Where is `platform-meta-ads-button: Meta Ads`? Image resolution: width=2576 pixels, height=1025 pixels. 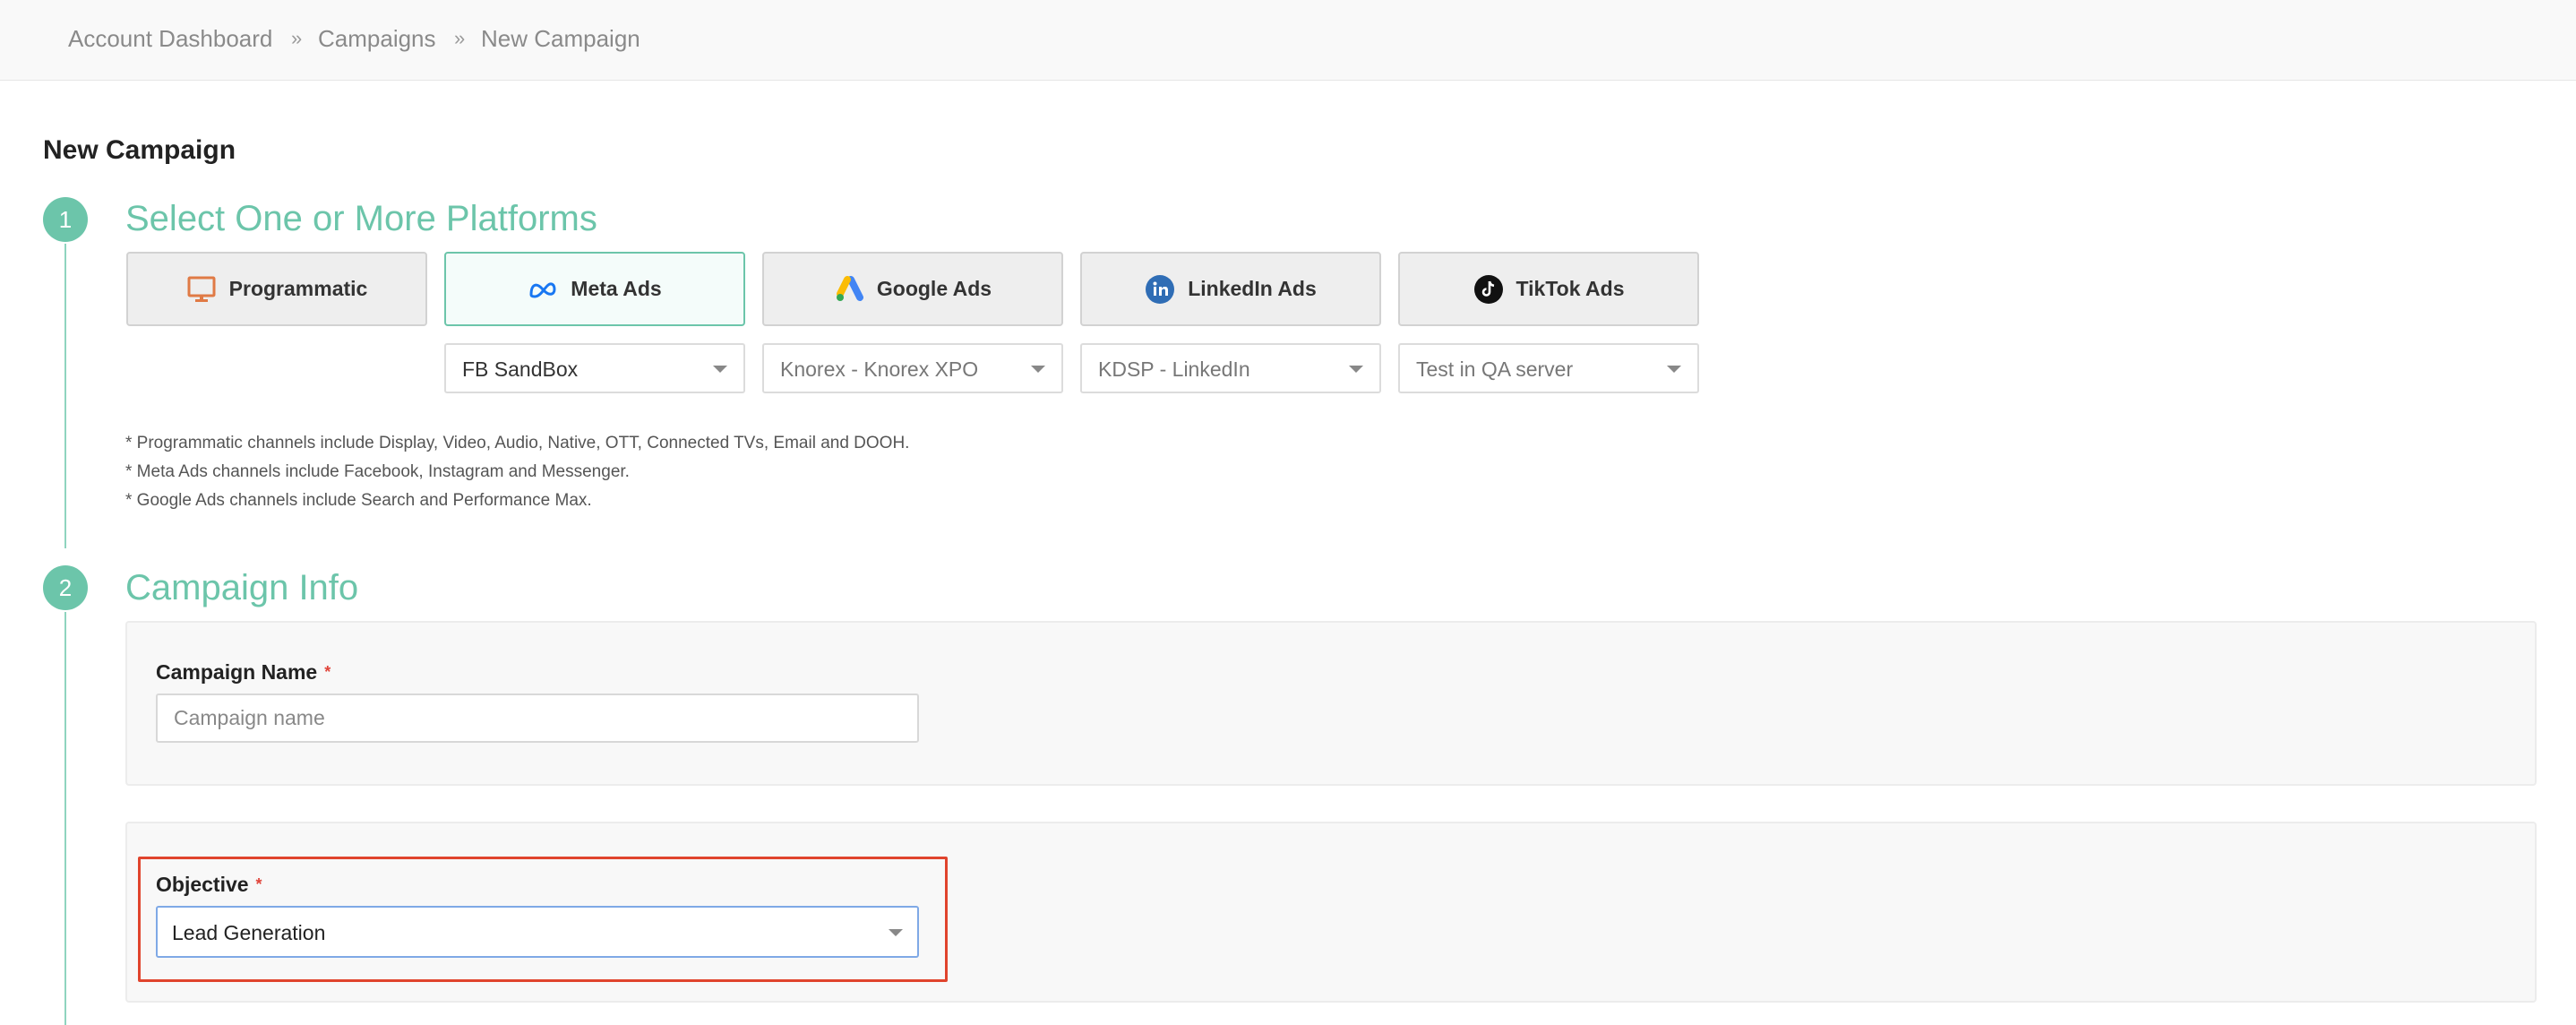
platform-meta-ads-button: Meta Ads is located at coordinates (594, 289).